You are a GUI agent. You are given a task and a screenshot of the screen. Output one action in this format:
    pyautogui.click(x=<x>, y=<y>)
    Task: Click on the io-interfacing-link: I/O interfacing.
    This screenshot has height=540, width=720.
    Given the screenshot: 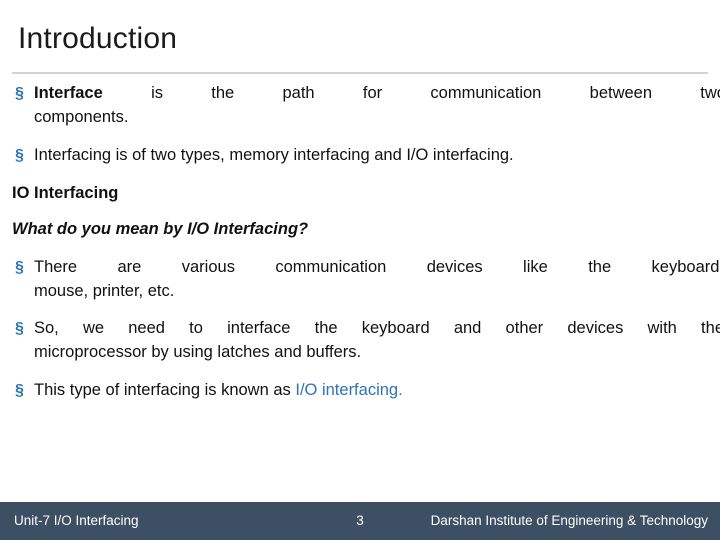 What is the action you would take?
    pyautogui.click(x=349, y=390)
    